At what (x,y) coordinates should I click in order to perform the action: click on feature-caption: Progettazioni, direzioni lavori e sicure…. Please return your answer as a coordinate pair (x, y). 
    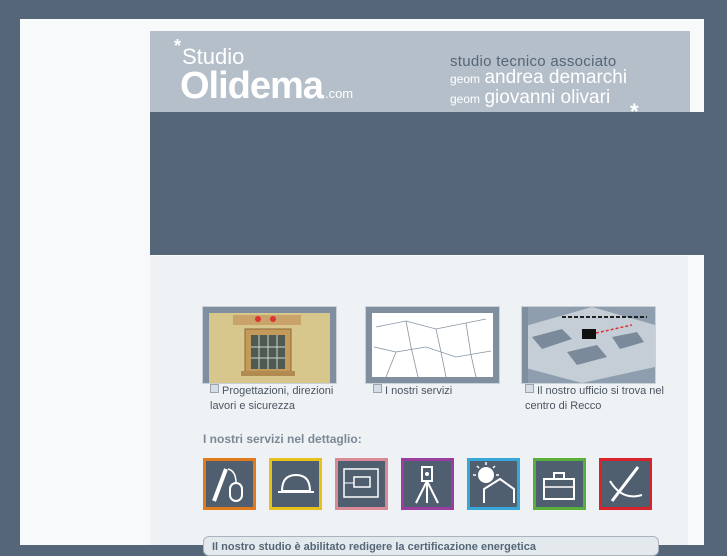
    Looking at the image, I should click on (272, 398).